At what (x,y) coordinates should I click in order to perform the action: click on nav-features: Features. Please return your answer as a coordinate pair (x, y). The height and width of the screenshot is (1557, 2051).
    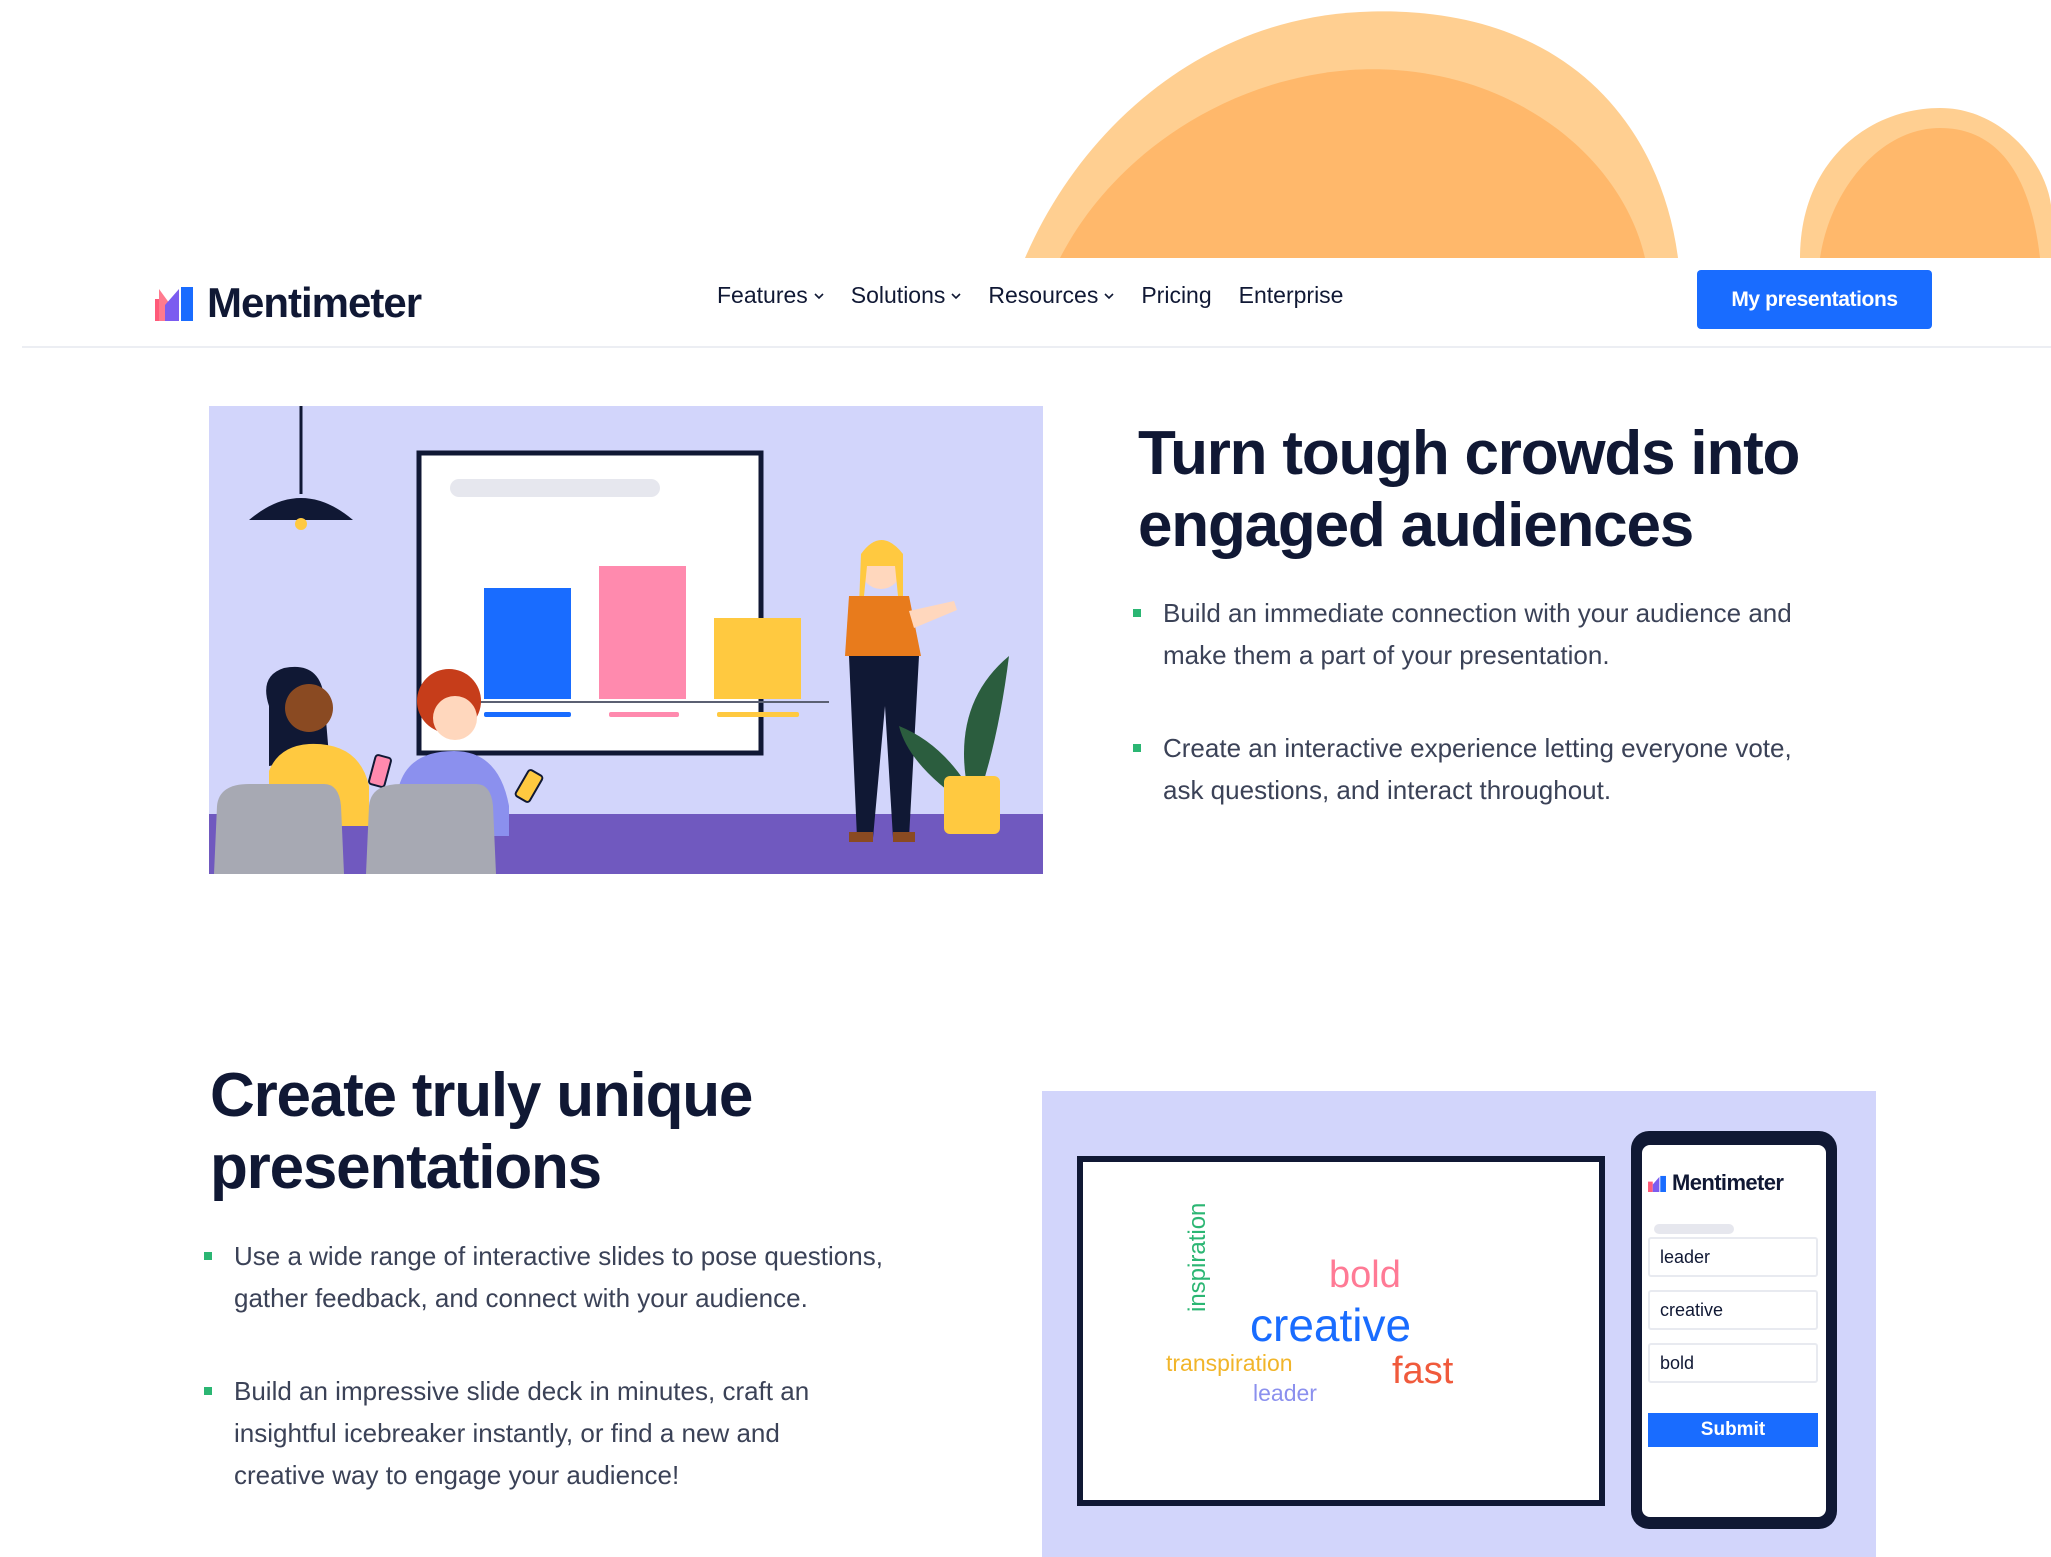
    Looking at the image, I should click on (770, 295).